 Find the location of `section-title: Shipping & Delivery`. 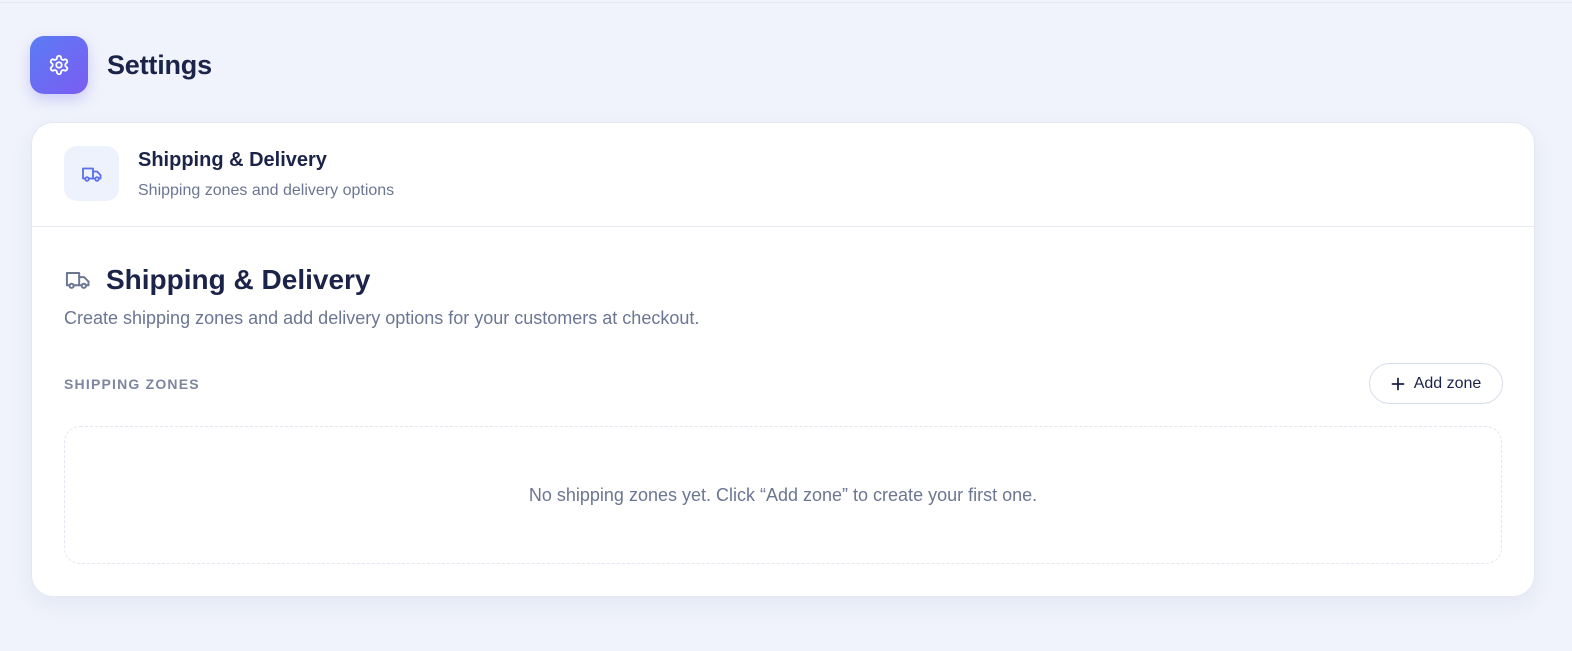

section-title: Shipping & Delivery is located at coordinates (238, 279).